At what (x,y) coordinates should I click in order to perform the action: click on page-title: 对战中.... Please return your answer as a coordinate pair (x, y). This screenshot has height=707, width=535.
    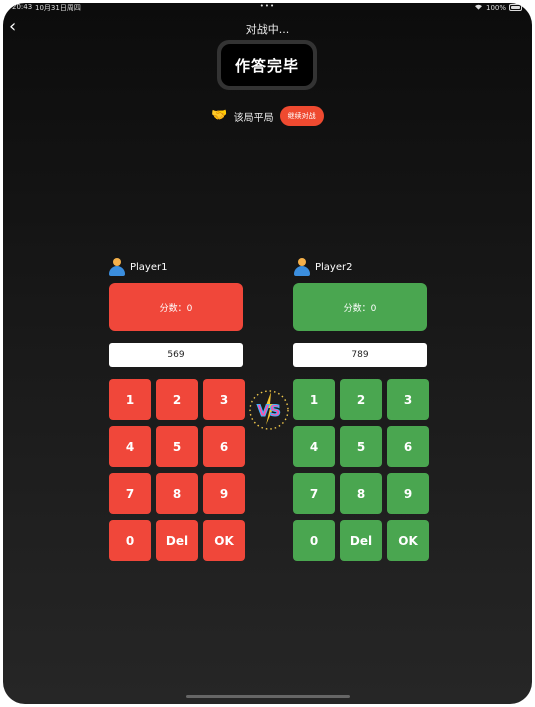
    Looking at the image, I should click on (267, 29).